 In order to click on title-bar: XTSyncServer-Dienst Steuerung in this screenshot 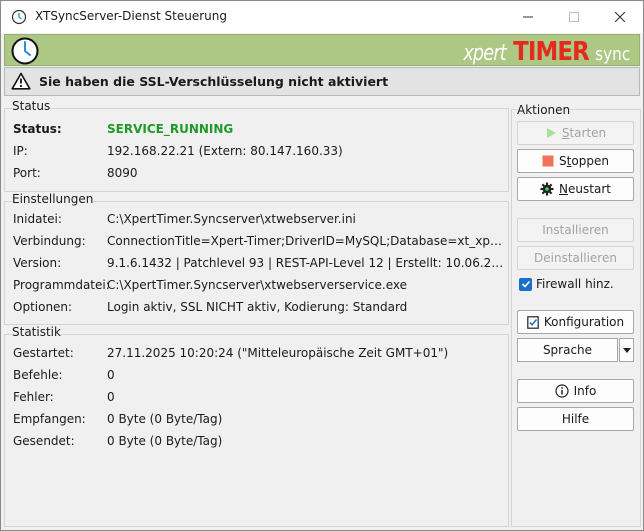, I will do `click(322, 17)`.